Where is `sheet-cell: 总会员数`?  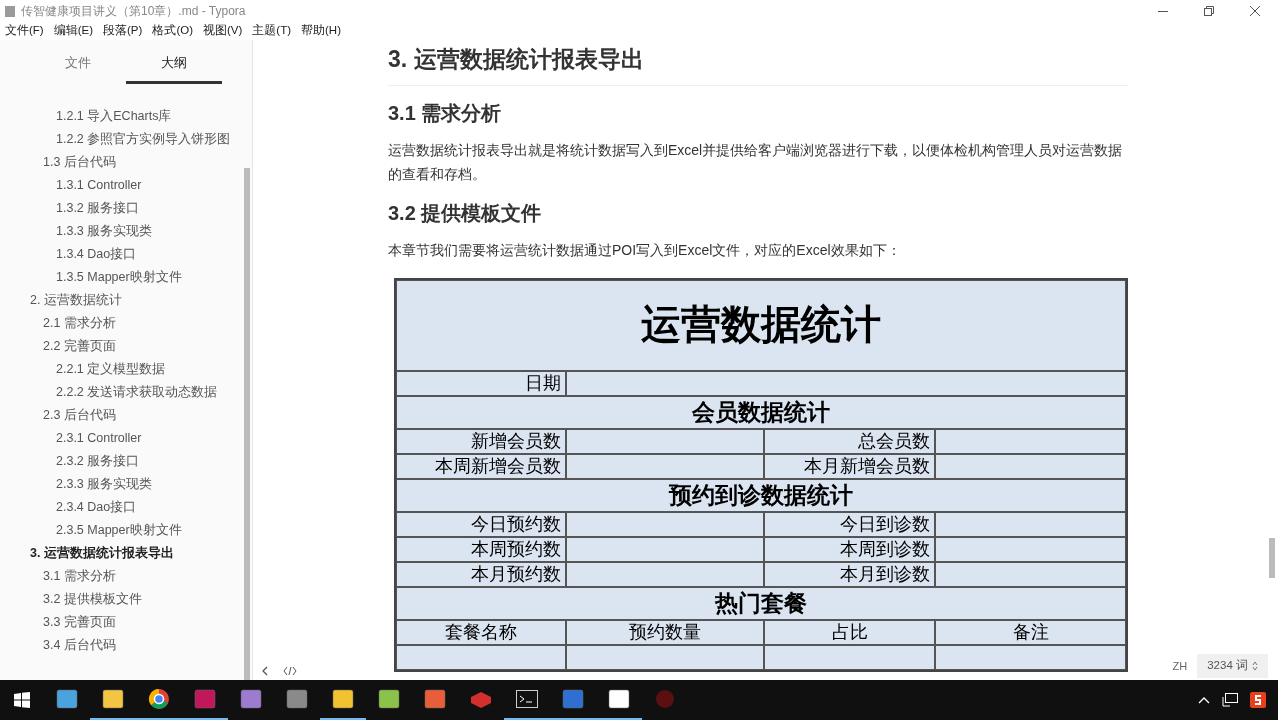
sheet-cell: 总会员数 is located at coordinates (849, 441).